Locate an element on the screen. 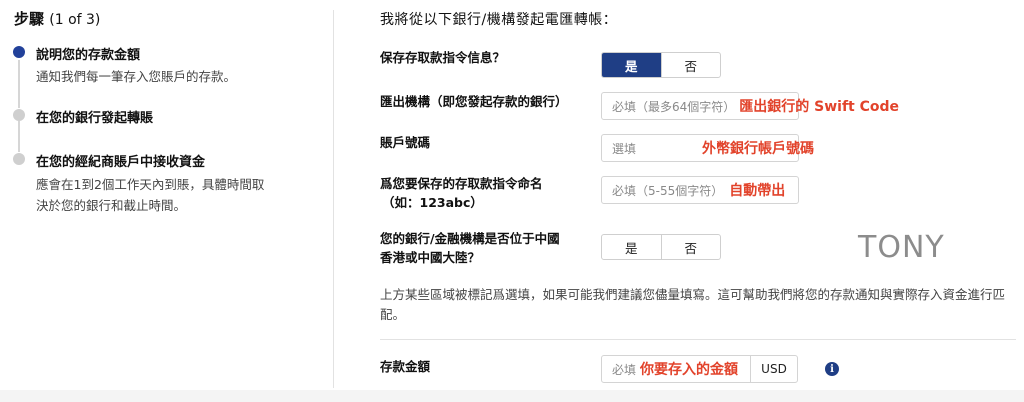 The width and height of the screenshot is (1024, 402). greater-china-label-line1: 您的銀行/金融機構是否位于中國 is located at coordinates (470, 238).